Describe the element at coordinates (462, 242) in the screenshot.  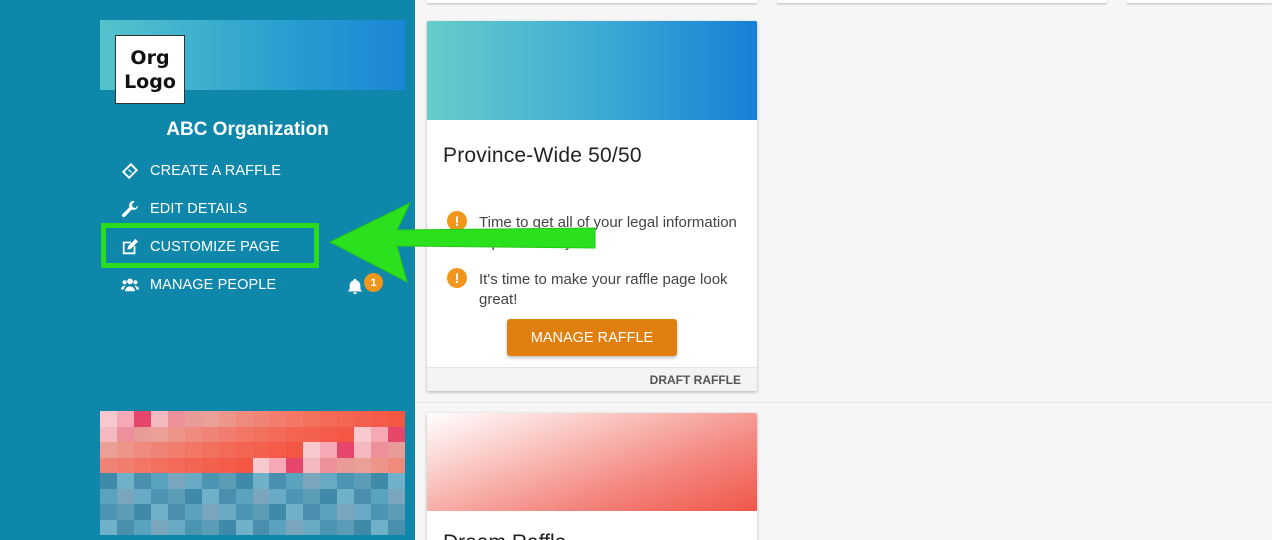
I see `green-arrow-annotation` at that location.